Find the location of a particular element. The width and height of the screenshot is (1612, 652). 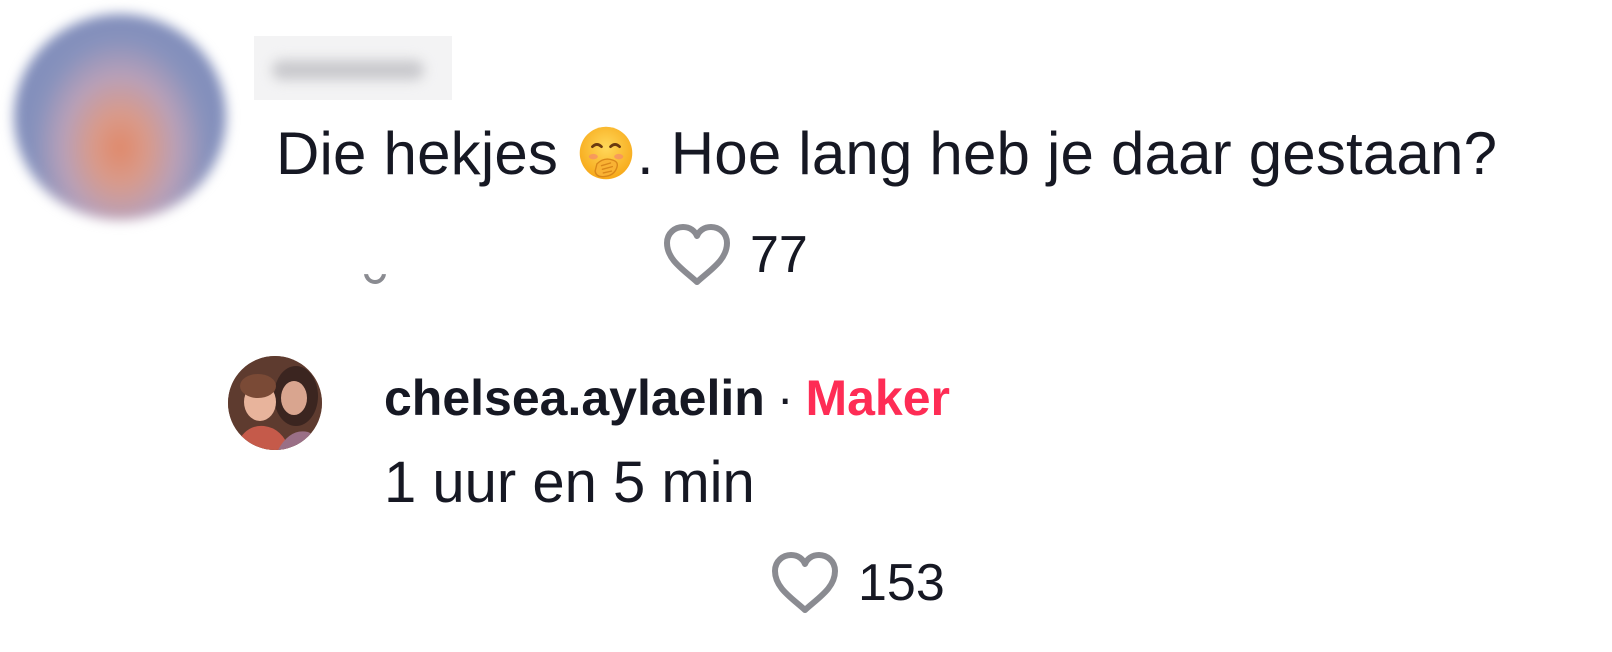

comment-like-count: 77 is located at coordinates (779, 255).